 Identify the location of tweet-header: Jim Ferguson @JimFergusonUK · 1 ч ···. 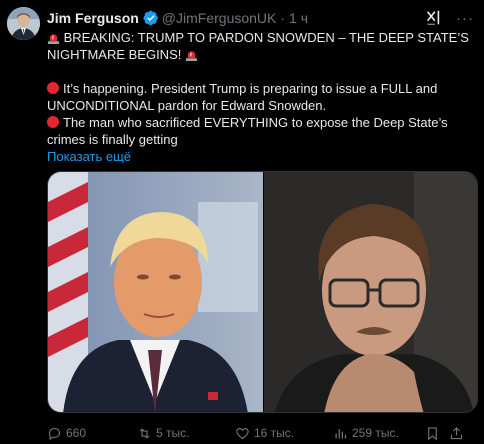
(260, 18).